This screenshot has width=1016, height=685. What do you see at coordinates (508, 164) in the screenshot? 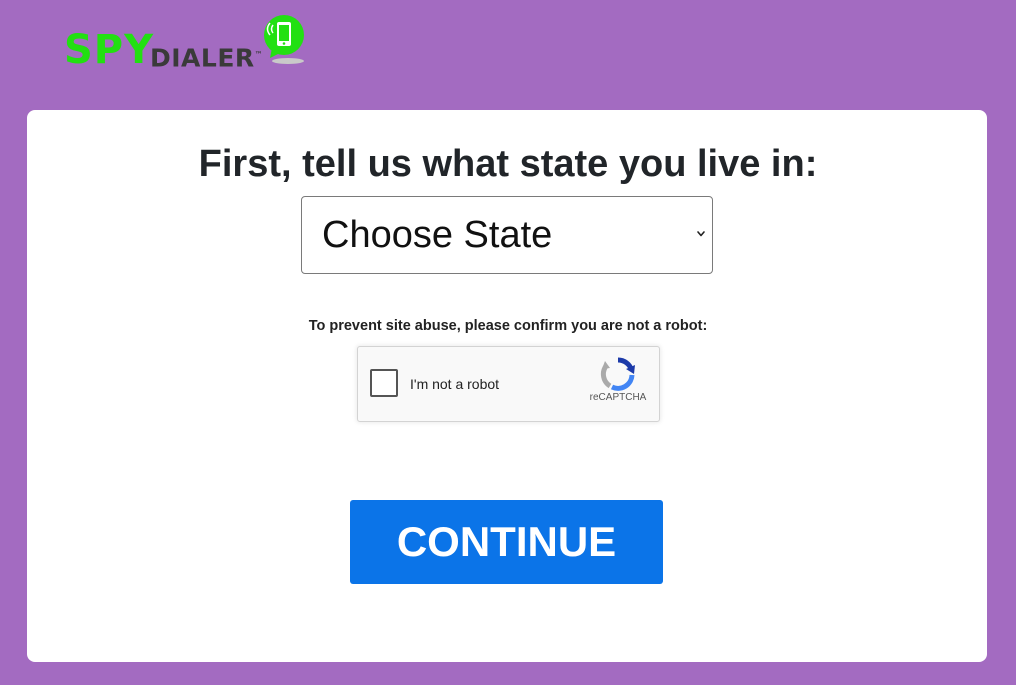
I see `page-heading: First, tell us what state you live in:` at bounding box center [508, 164].